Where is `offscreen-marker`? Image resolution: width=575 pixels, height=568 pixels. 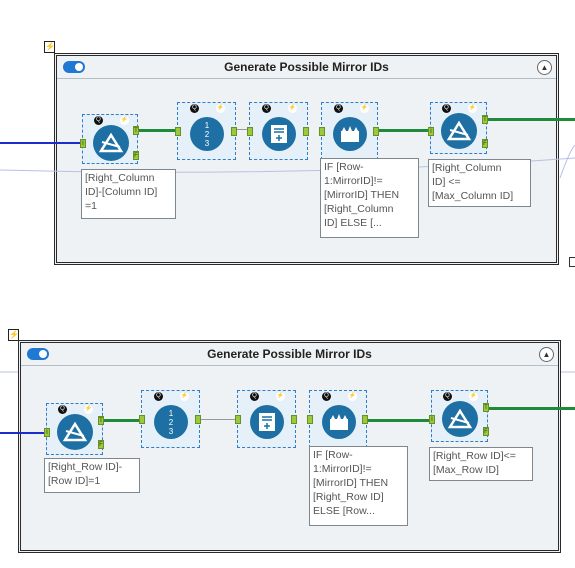
offscreen-marker is located at coordinates (572, 262).